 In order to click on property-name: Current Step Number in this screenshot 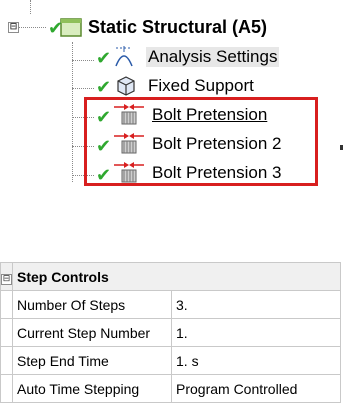, I will do `click(92, 332)`.